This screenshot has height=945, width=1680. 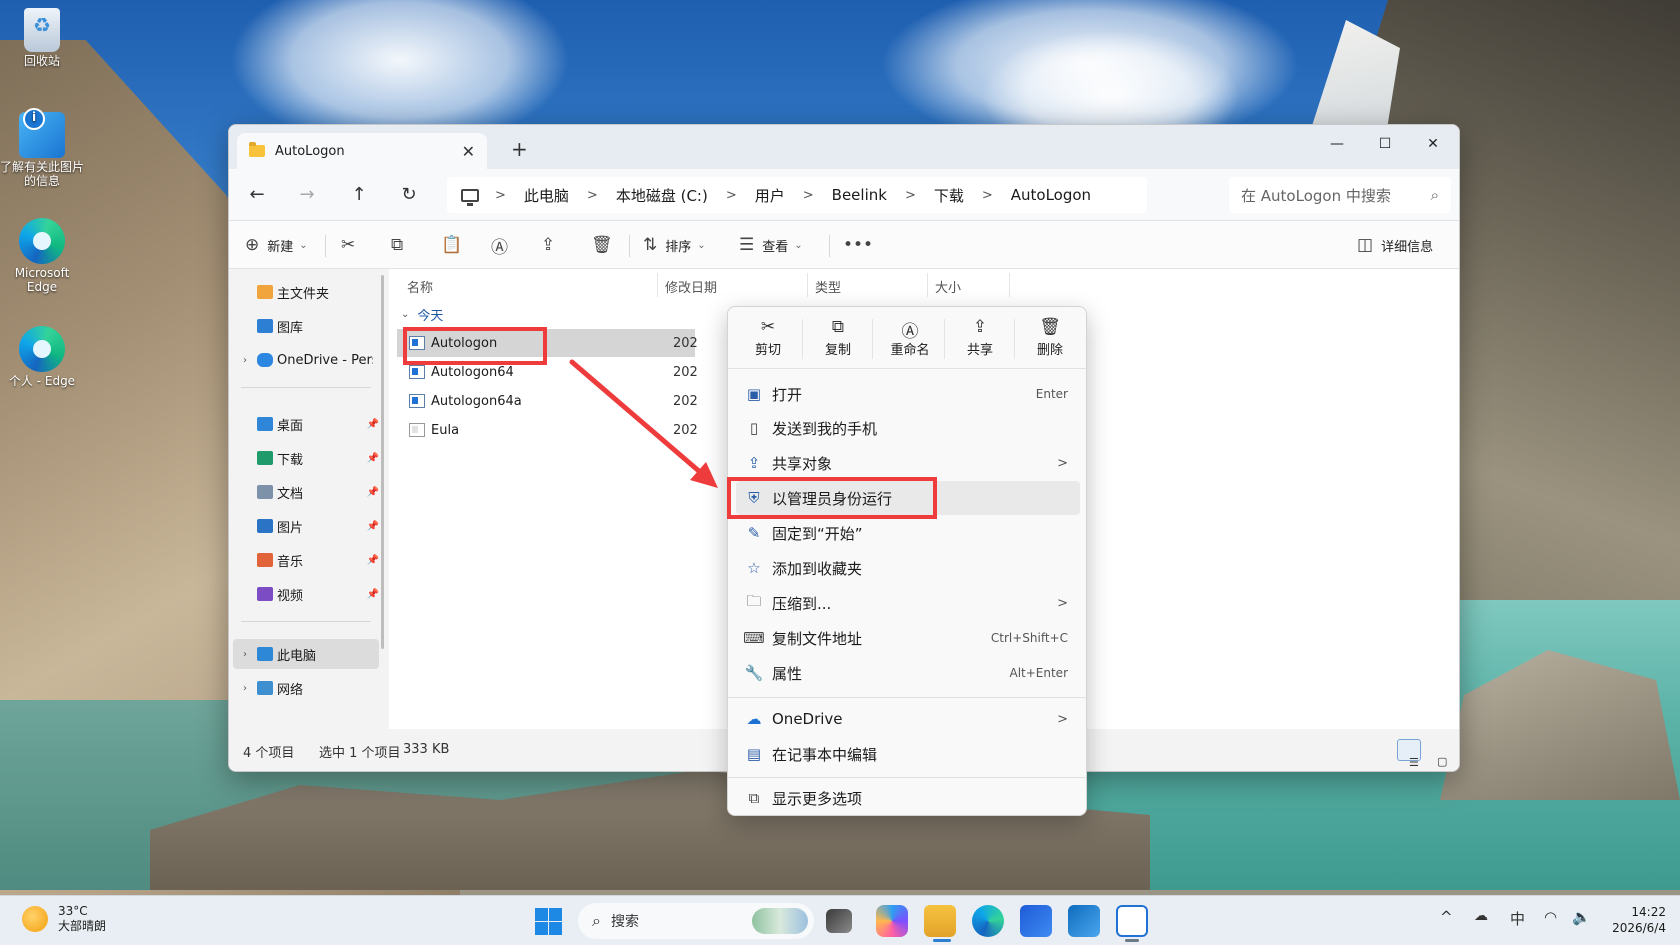 What do you see at coordinates (546, 195) in the screenshot?
I see `breadcrumb-this-pc: 此电脑` at bounding box center [546, 195].